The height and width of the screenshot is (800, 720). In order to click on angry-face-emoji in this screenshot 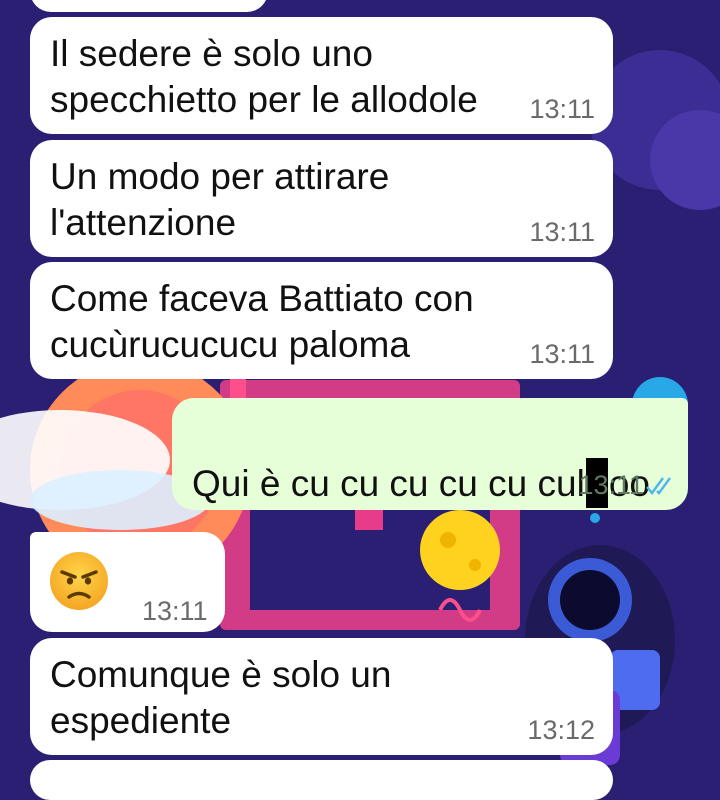, I will do `click(79, 581)`.